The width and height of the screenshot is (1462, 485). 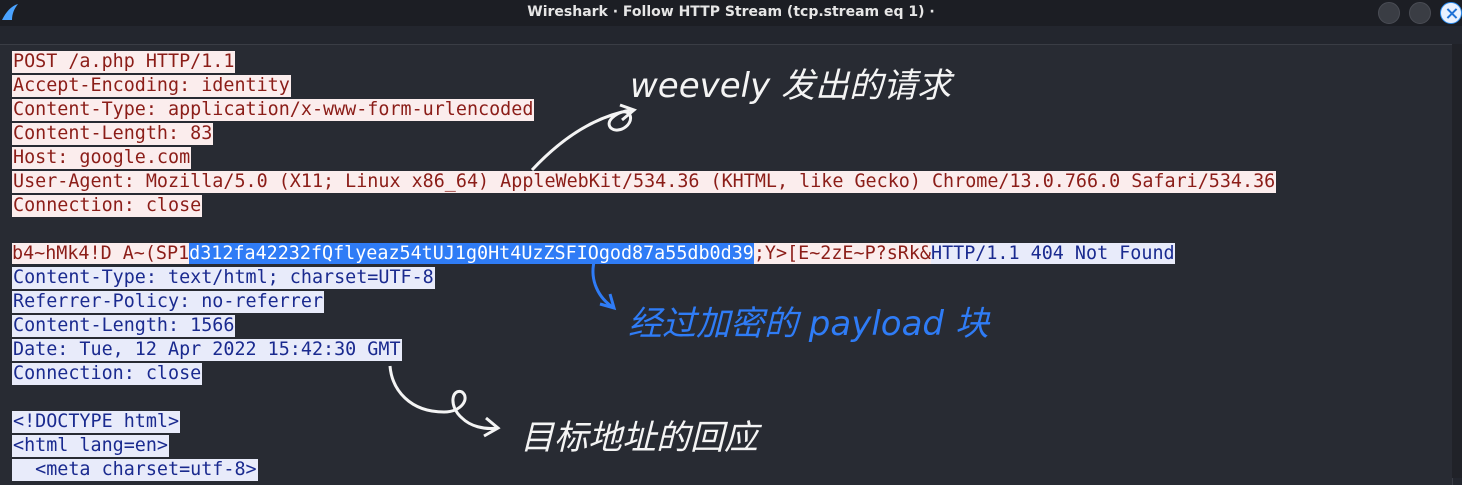 I want to click on request-arrow, so click(x=582, y=140).